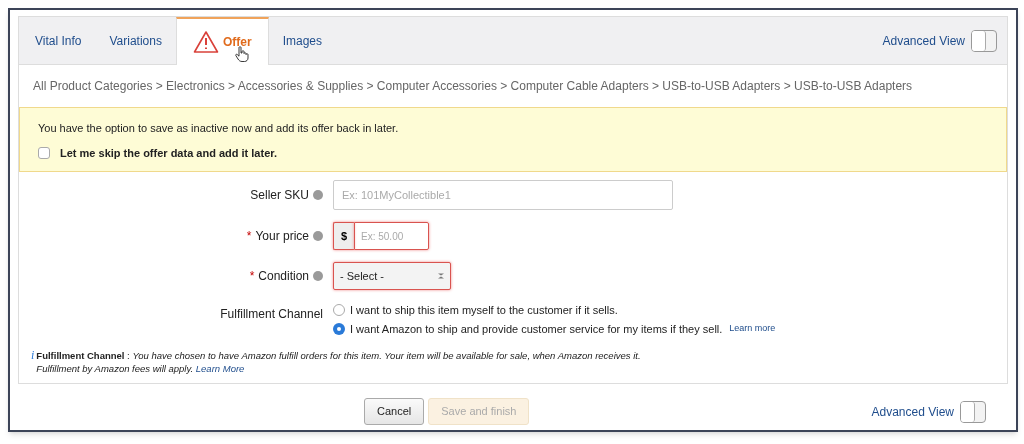 The height and width of the screenshot is (444, 1024). What do you see at coordinates (282, 236) in the screenshot?
I see `field-label: Your price` at bounding box center [282, 236].